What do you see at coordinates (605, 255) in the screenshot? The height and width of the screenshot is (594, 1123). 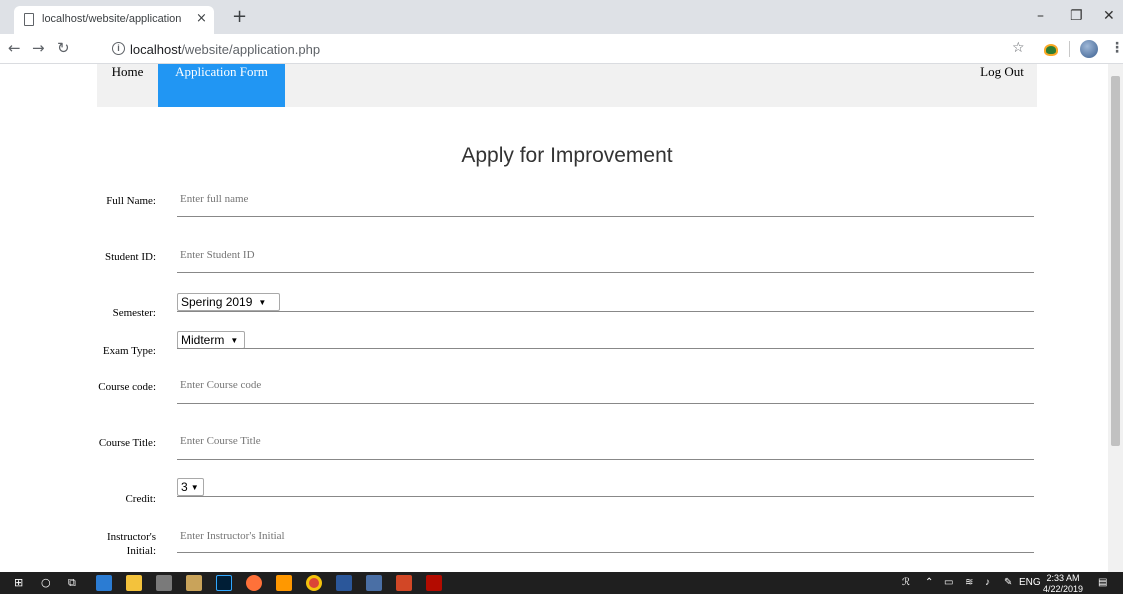 I see `student-id-input` at bounding box center [605, 255].